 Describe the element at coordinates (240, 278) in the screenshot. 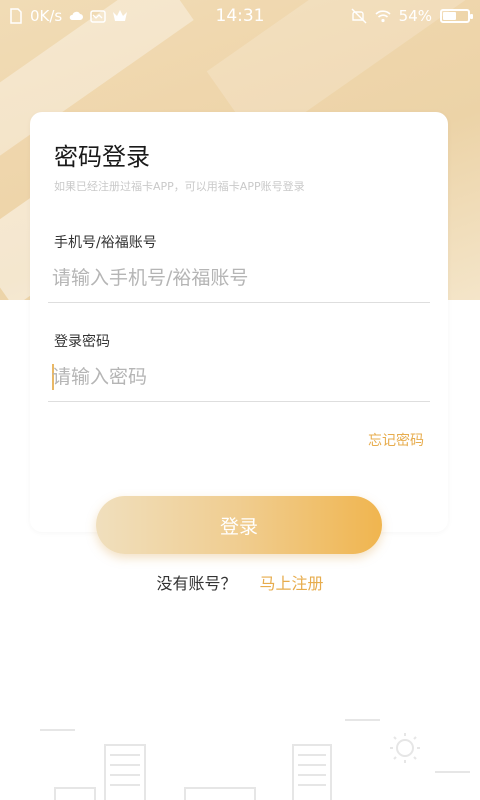

I see `phone-input` at that location.